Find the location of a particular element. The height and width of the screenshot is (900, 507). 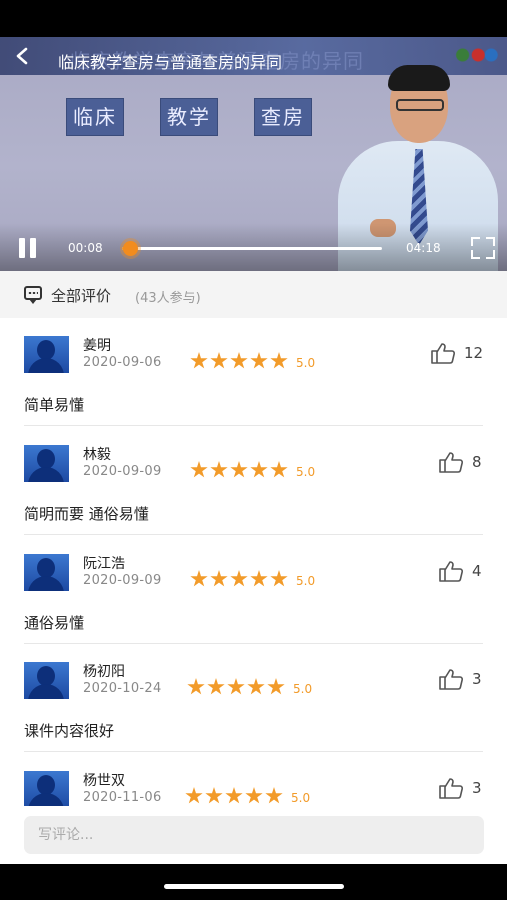

home-indicator is located at coordinates (254, 886).